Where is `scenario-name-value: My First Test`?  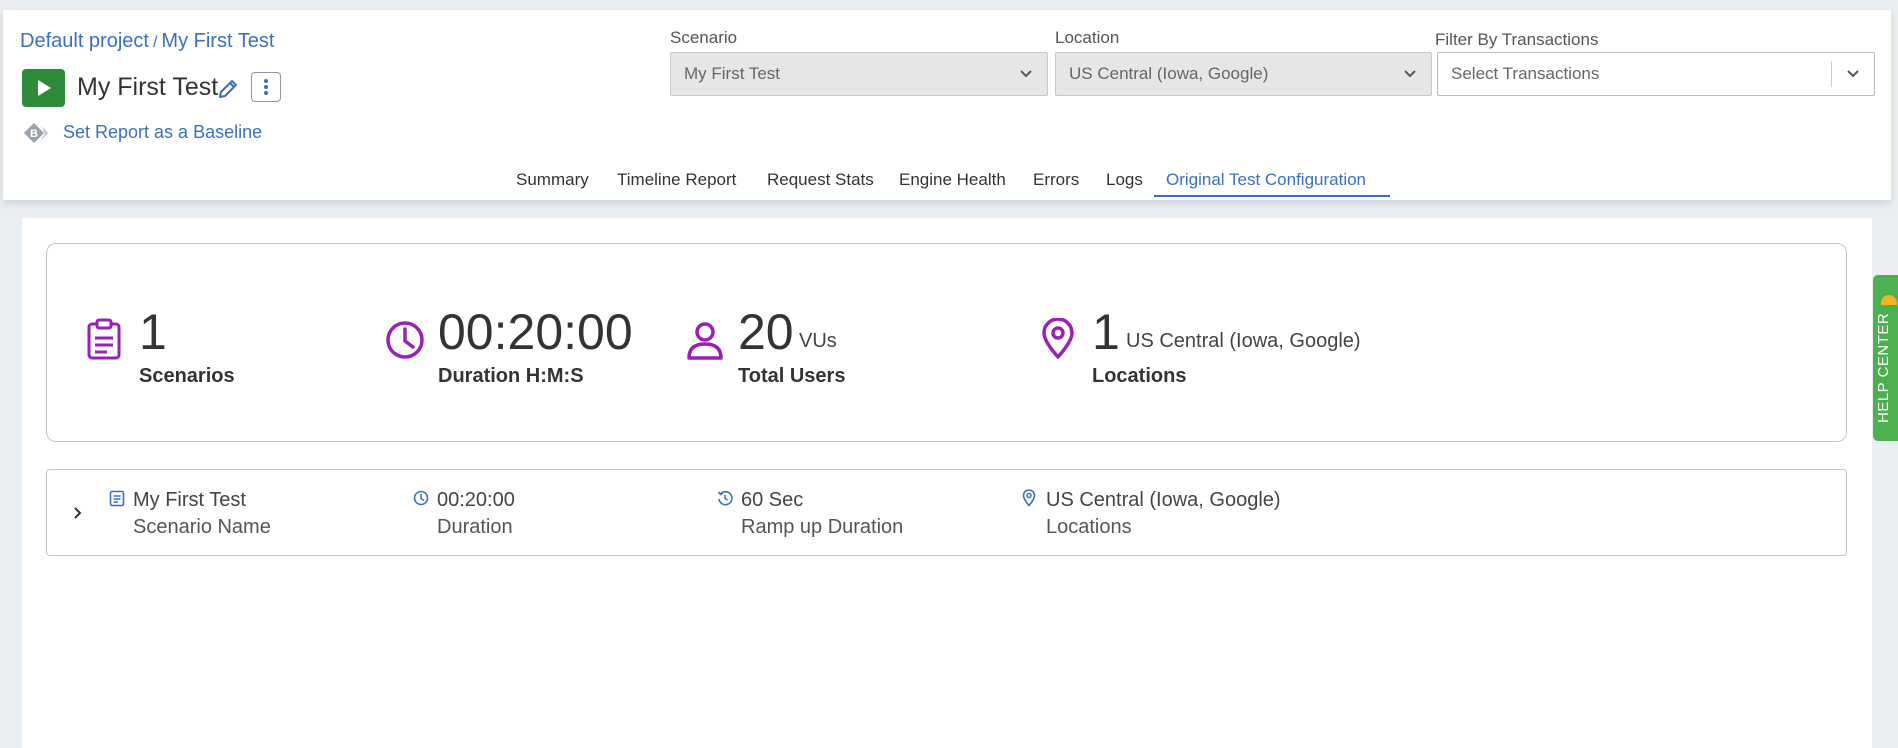
scenario-name-value: My First Test is located at coordinates (189, 500).